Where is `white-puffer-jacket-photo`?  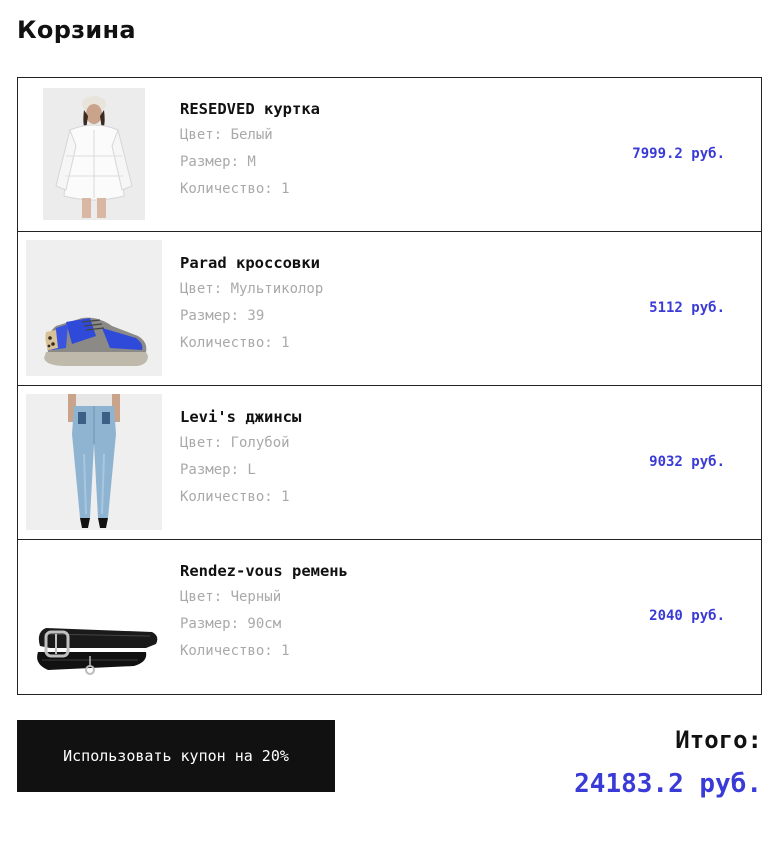 white-puffer-jacket-photo is located at coordinates (94, 154).